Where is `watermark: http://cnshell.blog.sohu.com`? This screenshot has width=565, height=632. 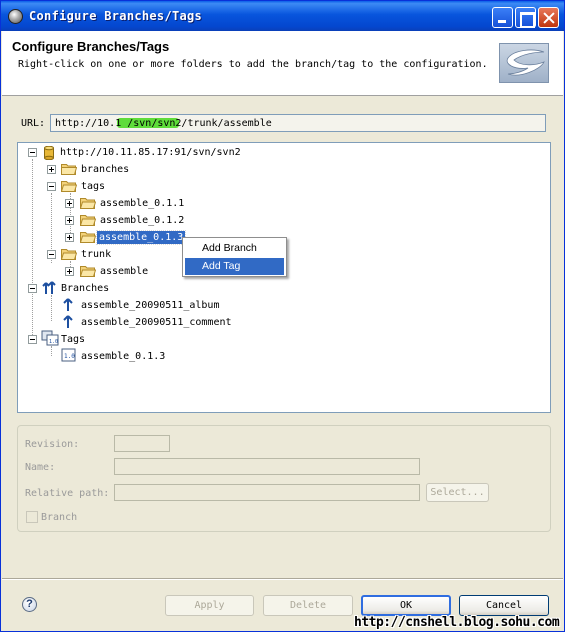 watermark: http://cnshell.blog.sohu.com is located at coordinates (457, 622).